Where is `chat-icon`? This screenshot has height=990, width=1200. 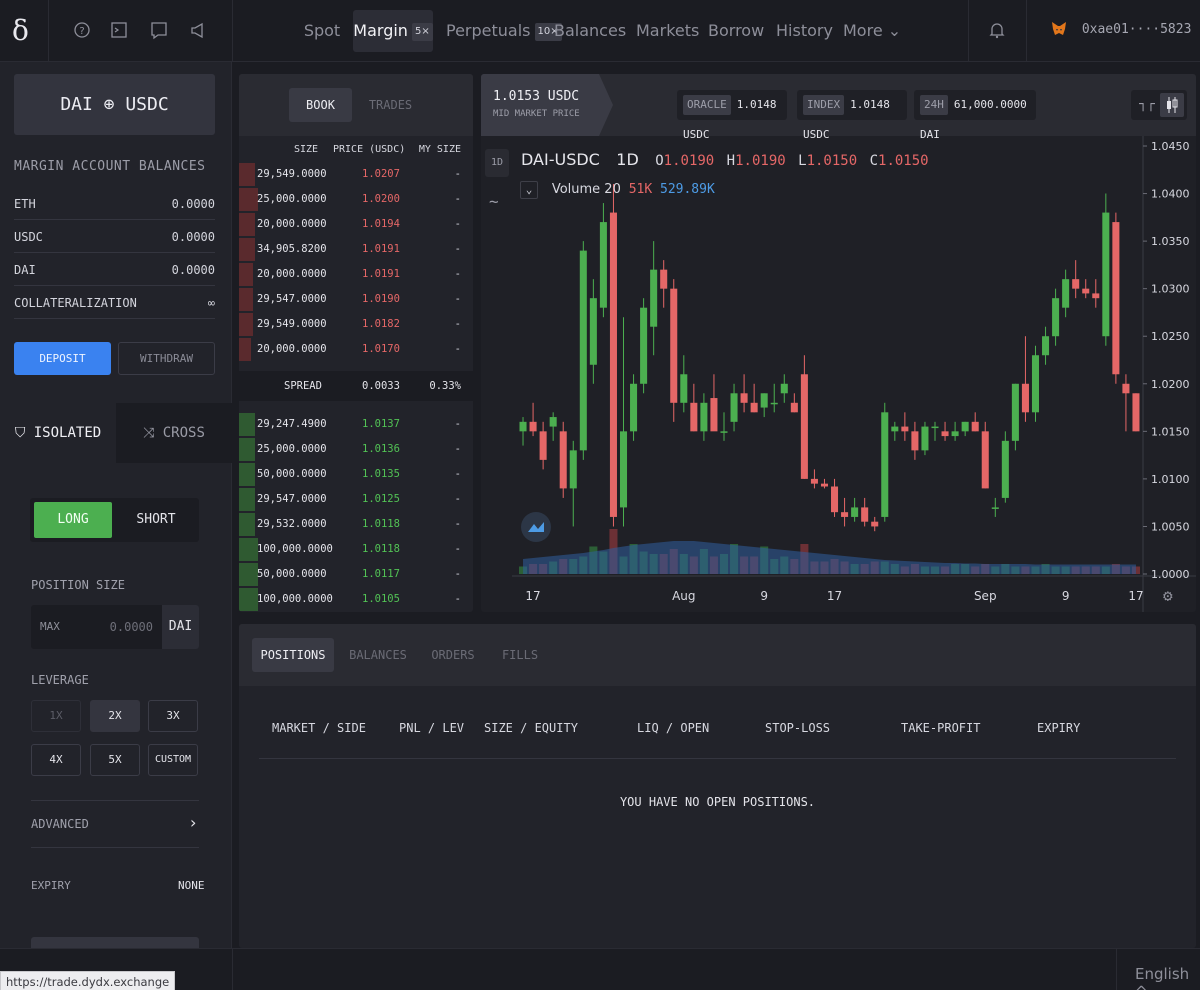 chat-icon is located at coordinates (159, 30).